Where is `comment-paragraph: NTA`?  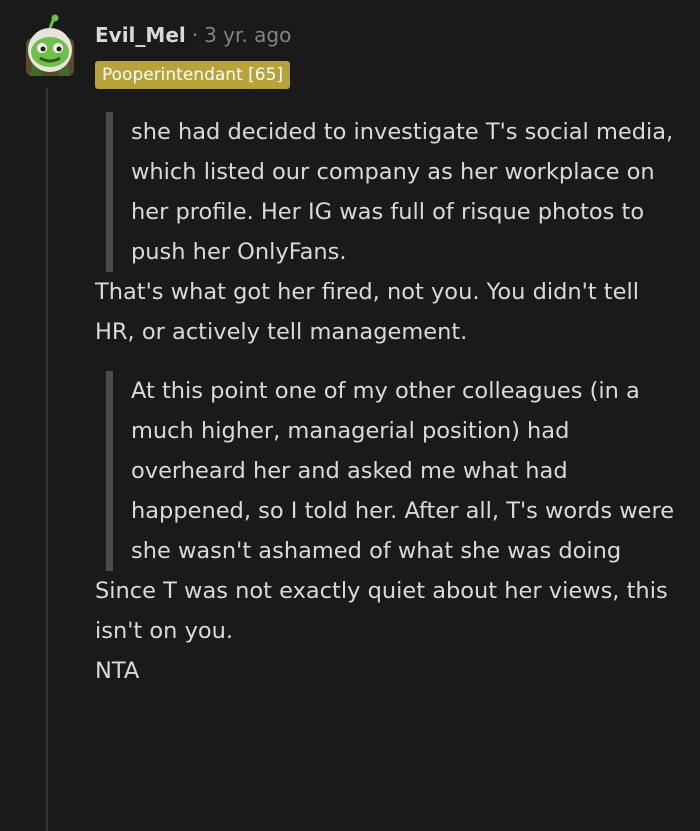 comment-paragraph: NTA is located at coordinates (117, 671).